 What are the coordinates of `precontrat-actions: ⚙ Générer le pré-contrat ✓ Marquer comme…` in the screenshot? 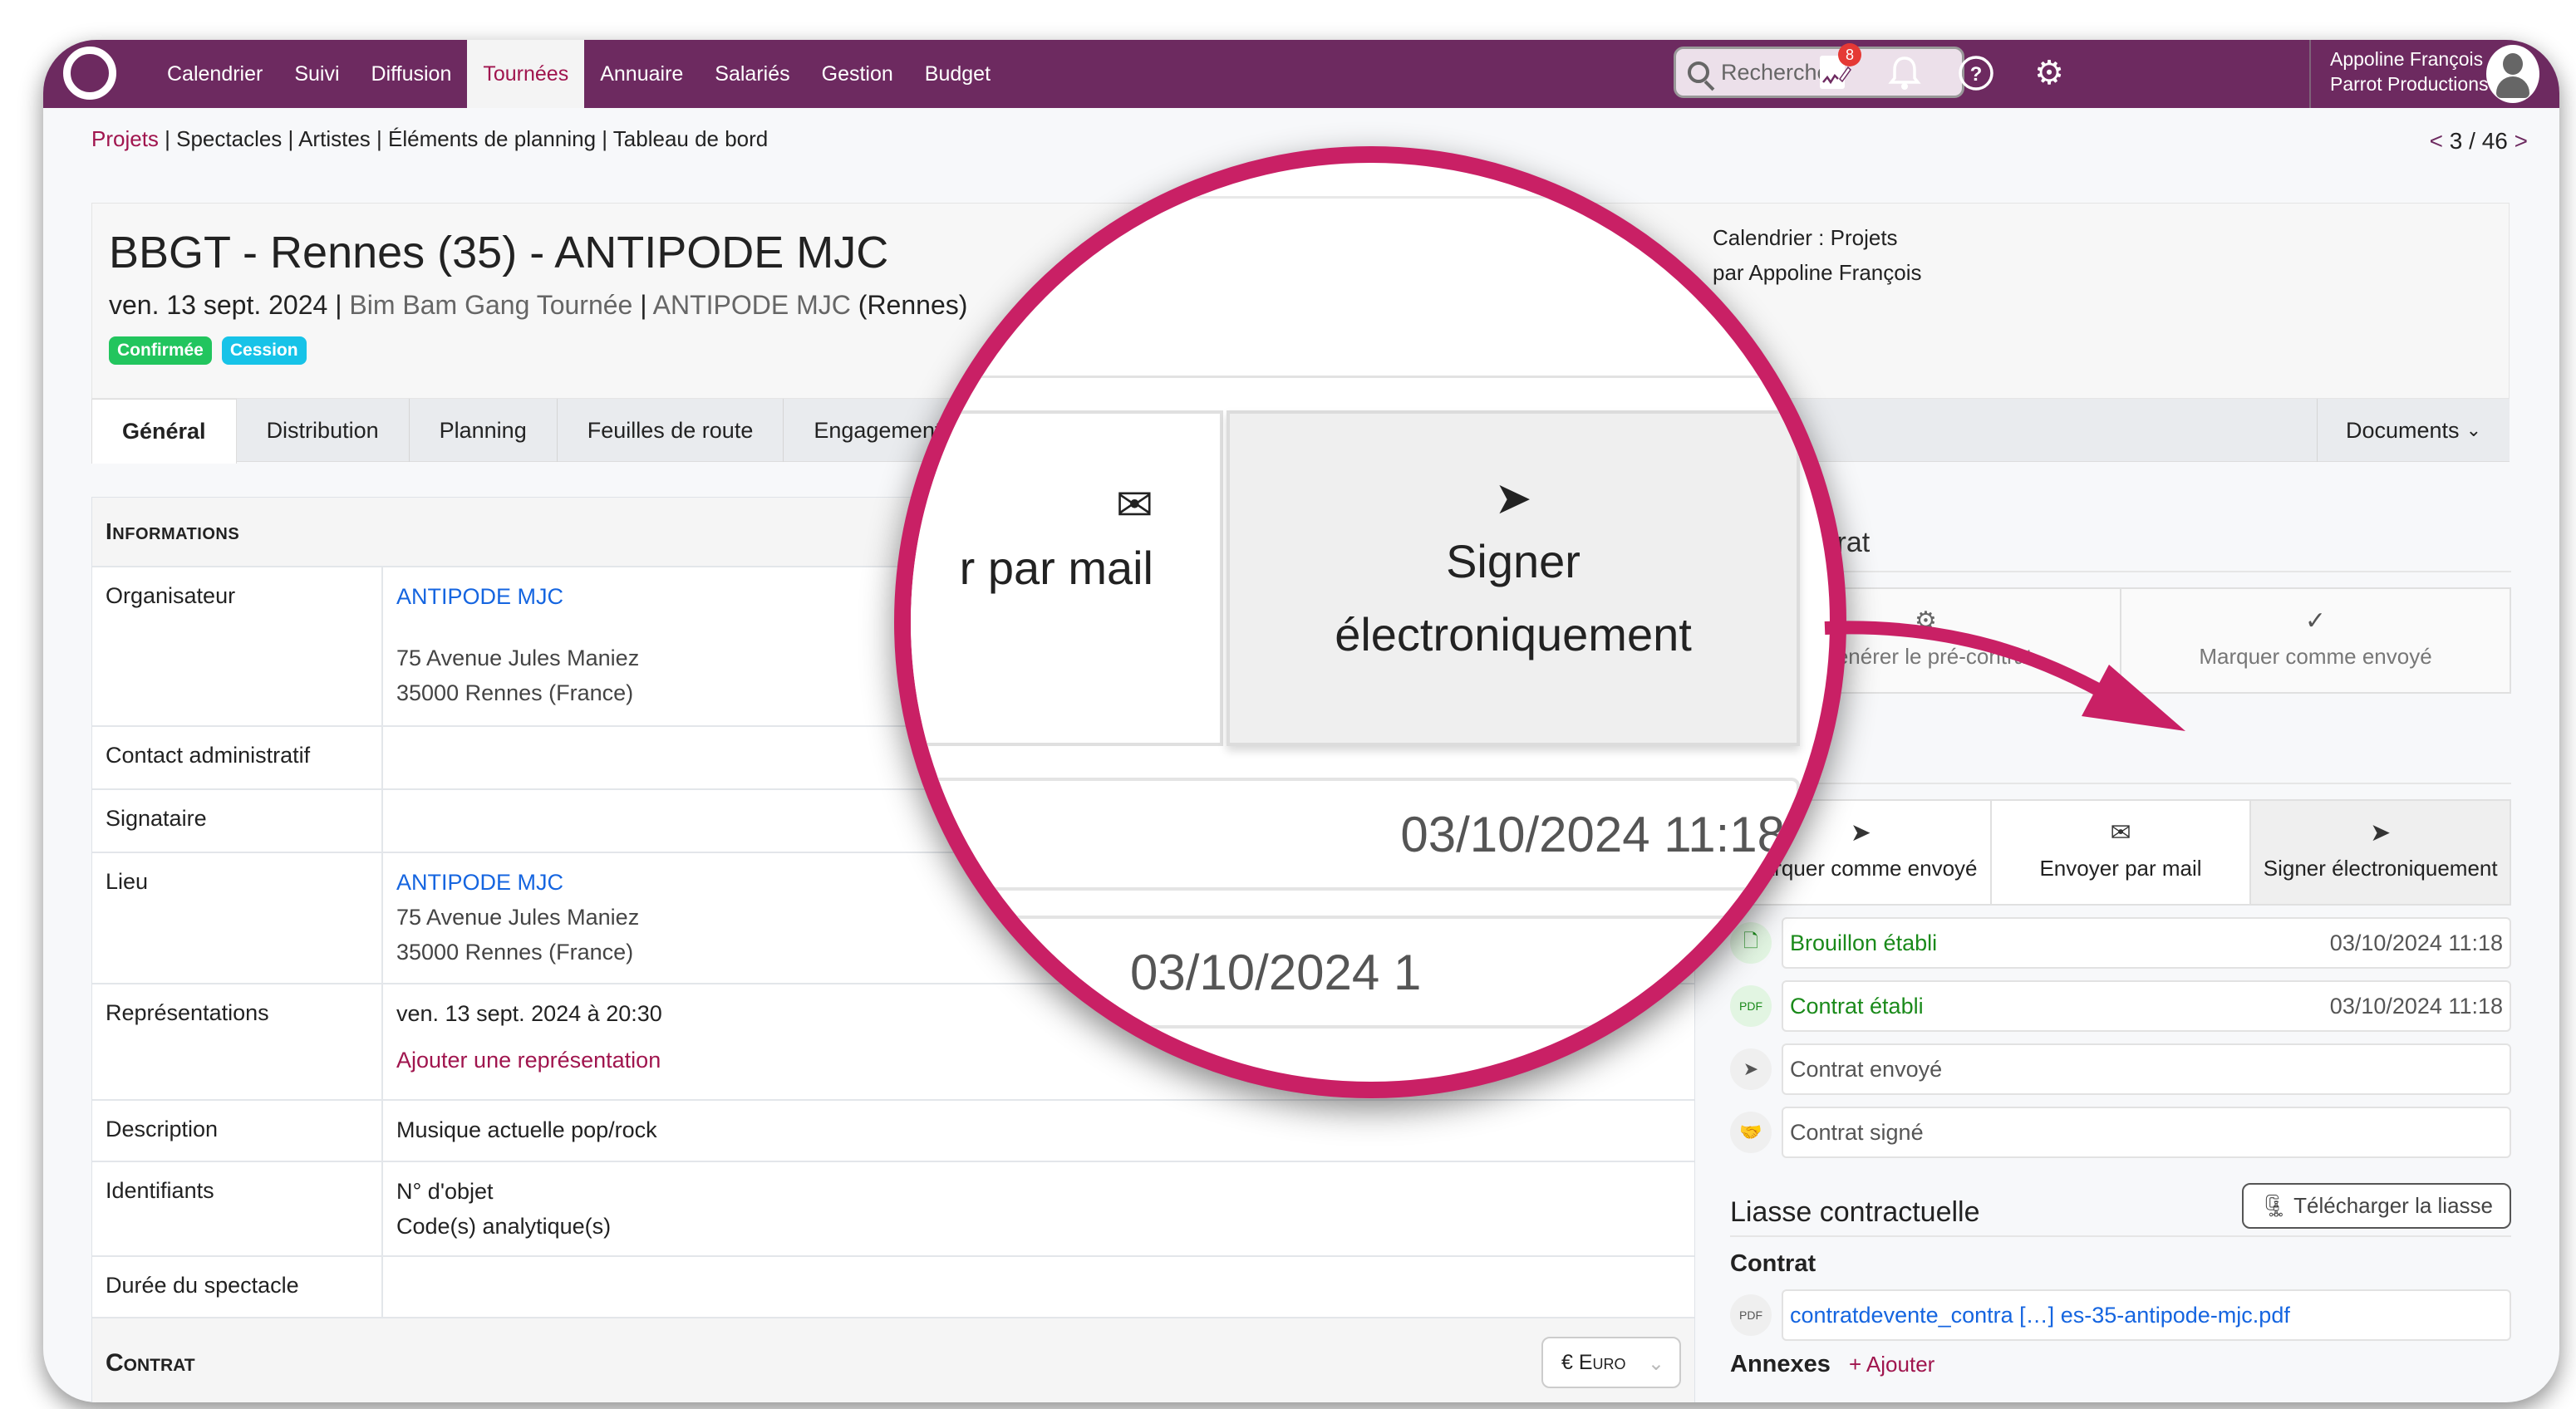 It's located at (2120, 640).